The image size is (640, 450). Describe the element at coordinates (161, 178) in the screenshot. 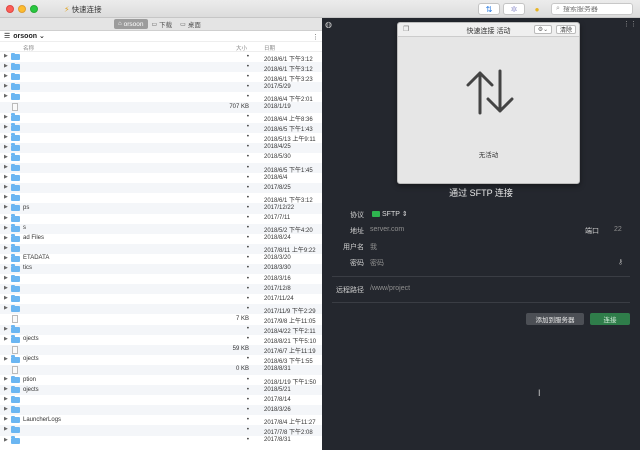

I see `table-row: ▶ • 2018/6/4` at that location.